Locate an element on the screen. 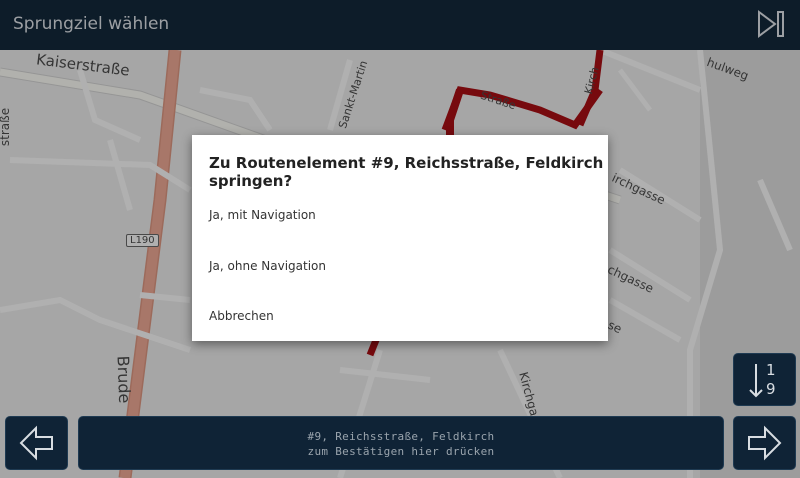  option-with-navigation: Ja, mit Navigation is located at coordinates (262, 215).